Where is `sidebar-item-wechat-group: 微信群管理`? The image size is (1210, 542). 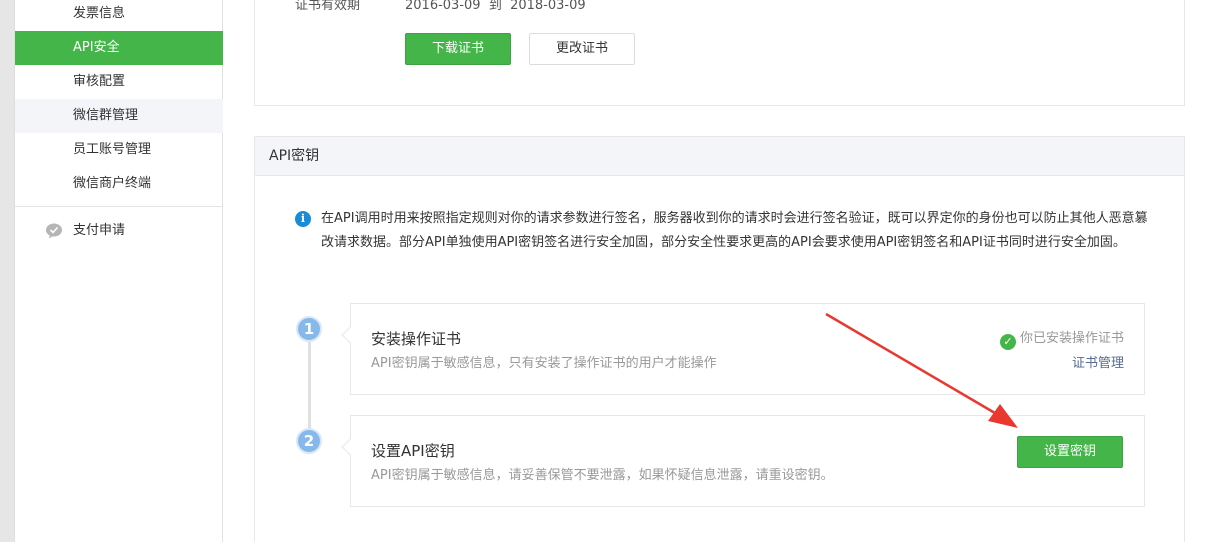
sidebar-item-wechat-group: 微信群管理 is located at coordinates (119, 116).